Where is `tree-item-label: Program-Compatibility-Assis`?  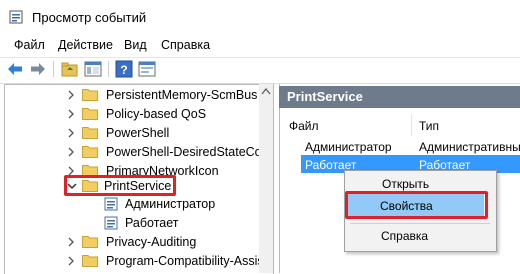
tree-item-label: Program-Compatibility-Assis is located at coordinates (185, 261).